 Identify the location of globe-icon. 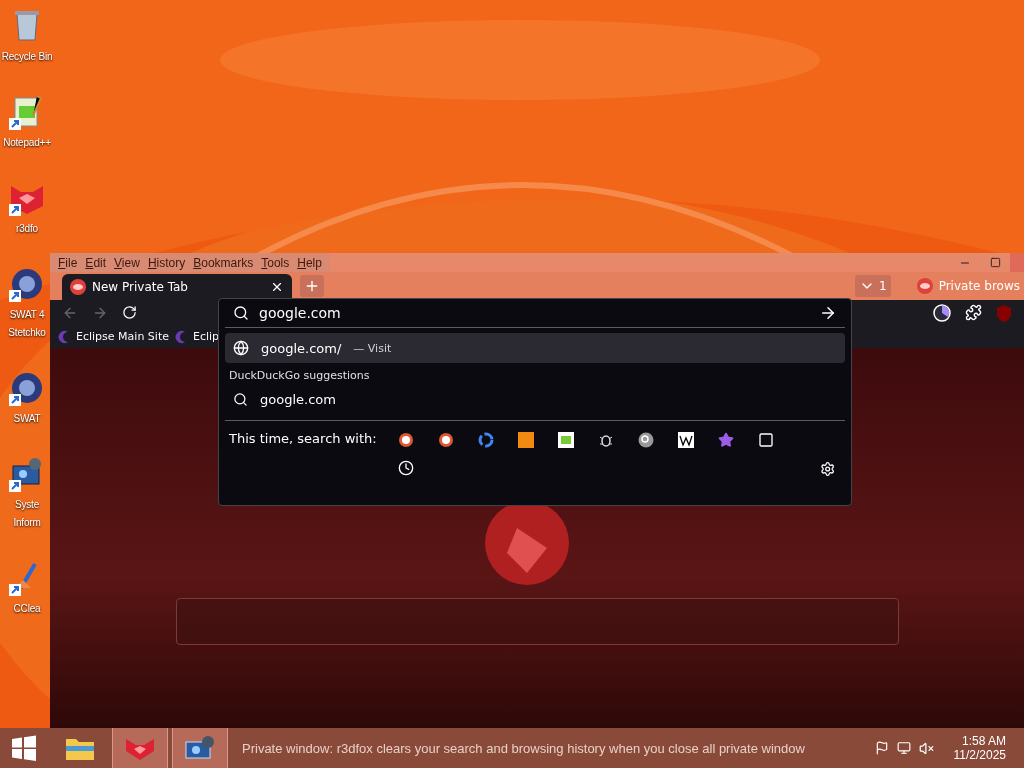
(241, 348).